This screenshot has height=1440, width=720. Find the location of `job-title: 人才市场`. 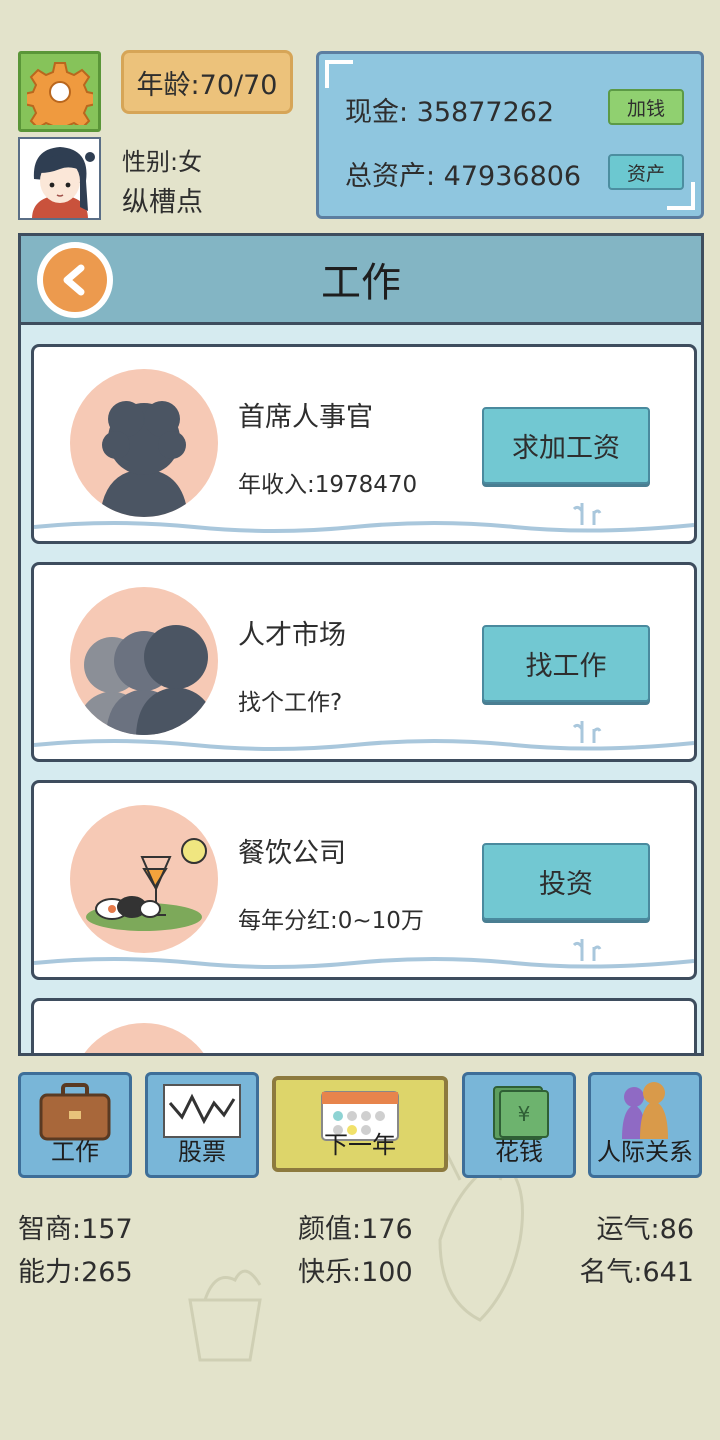

job-title: 人才市场 is located at coordinates (292, 635).